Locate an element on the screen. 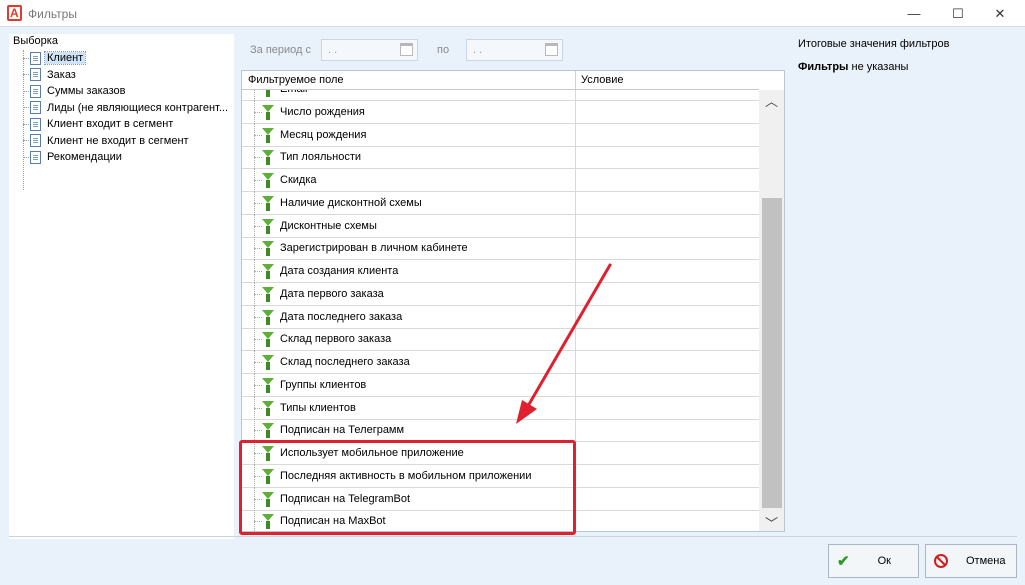 The height and width of the screenshot is (585, 1025). checkmark-icon: ✔ is located at coordinates (843, 561).